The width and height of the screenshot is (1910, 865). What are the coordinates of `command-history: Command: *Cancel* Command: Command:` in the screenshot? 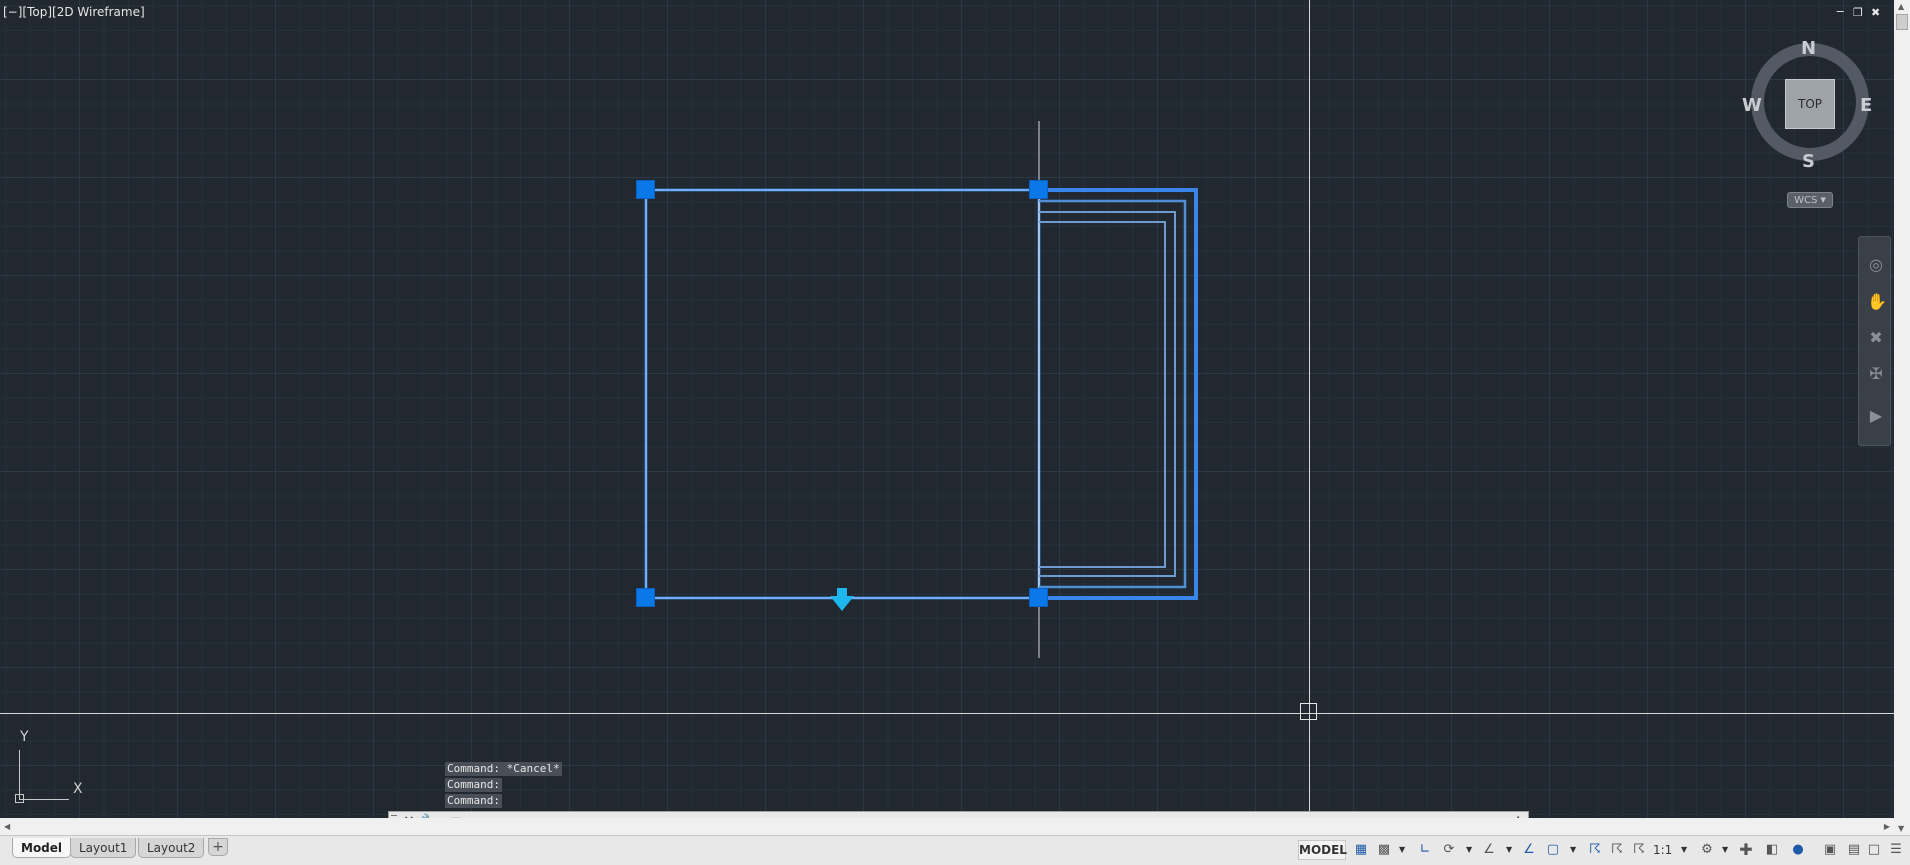 It's located at (503, 786).